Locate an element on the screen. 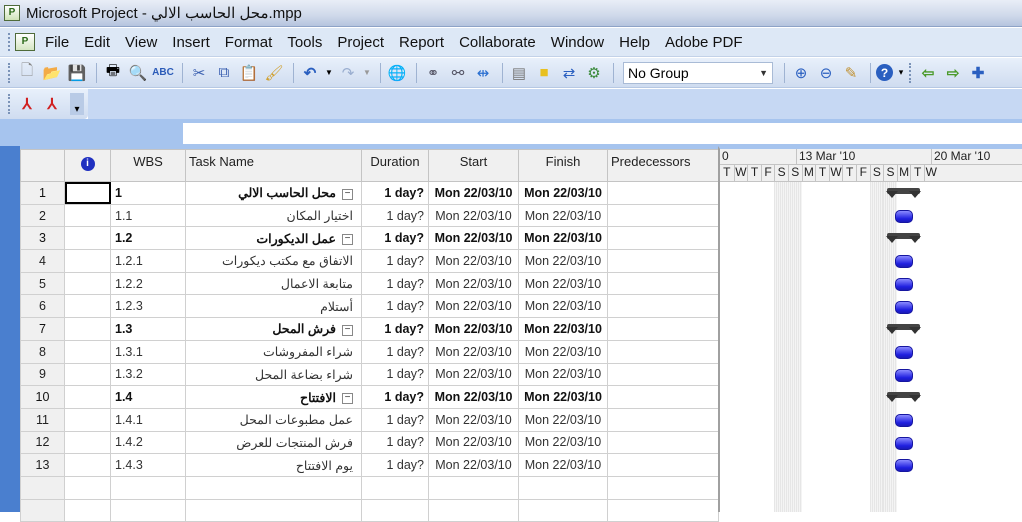  cut-icon: ✂ is located at coordinates (199, 73).